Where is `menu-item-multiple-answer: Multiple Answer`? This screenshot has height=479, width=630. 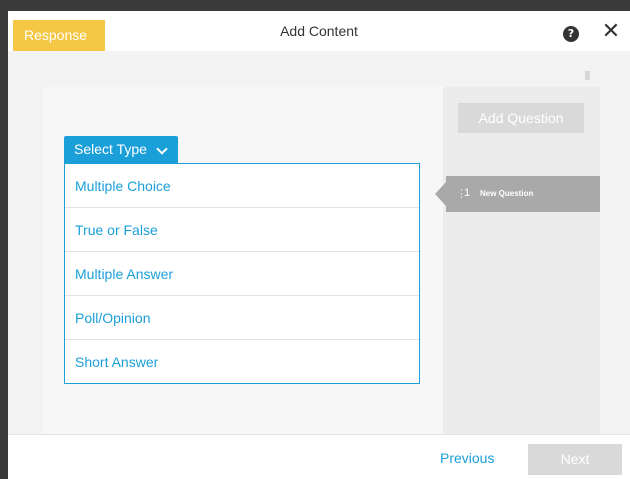 menu-item-multiple-answer: Multiple Answer is located at coordinates (242, 274).